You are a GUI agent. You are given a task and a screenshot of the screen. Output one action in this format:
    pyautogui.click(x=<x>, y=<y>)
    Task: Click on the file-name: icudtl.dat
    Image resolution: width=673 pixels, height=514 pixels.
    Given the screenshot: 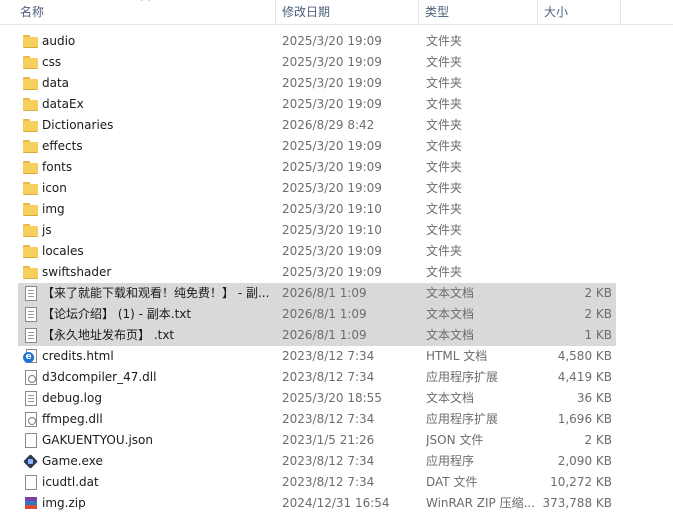 What is the action you would take?
    pyautogui.click(x=70, y=482)
    